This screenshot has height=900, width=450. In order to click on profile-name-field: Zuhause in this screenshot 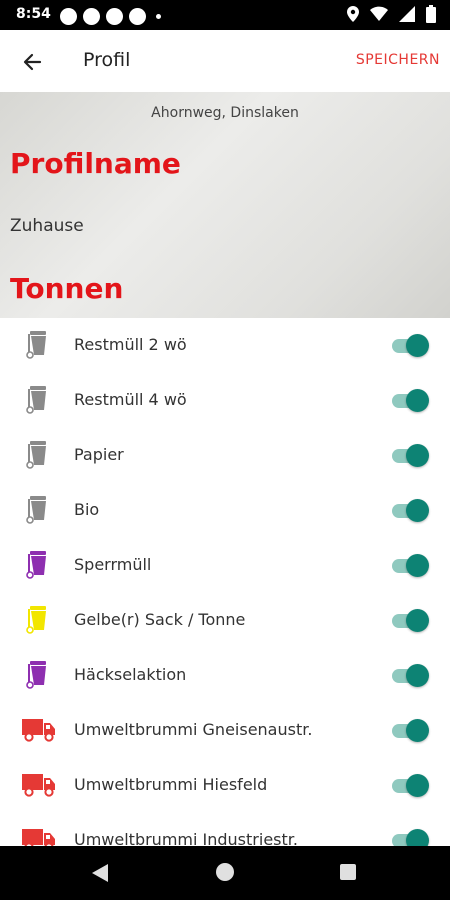, I will do `click(47, 226)`.